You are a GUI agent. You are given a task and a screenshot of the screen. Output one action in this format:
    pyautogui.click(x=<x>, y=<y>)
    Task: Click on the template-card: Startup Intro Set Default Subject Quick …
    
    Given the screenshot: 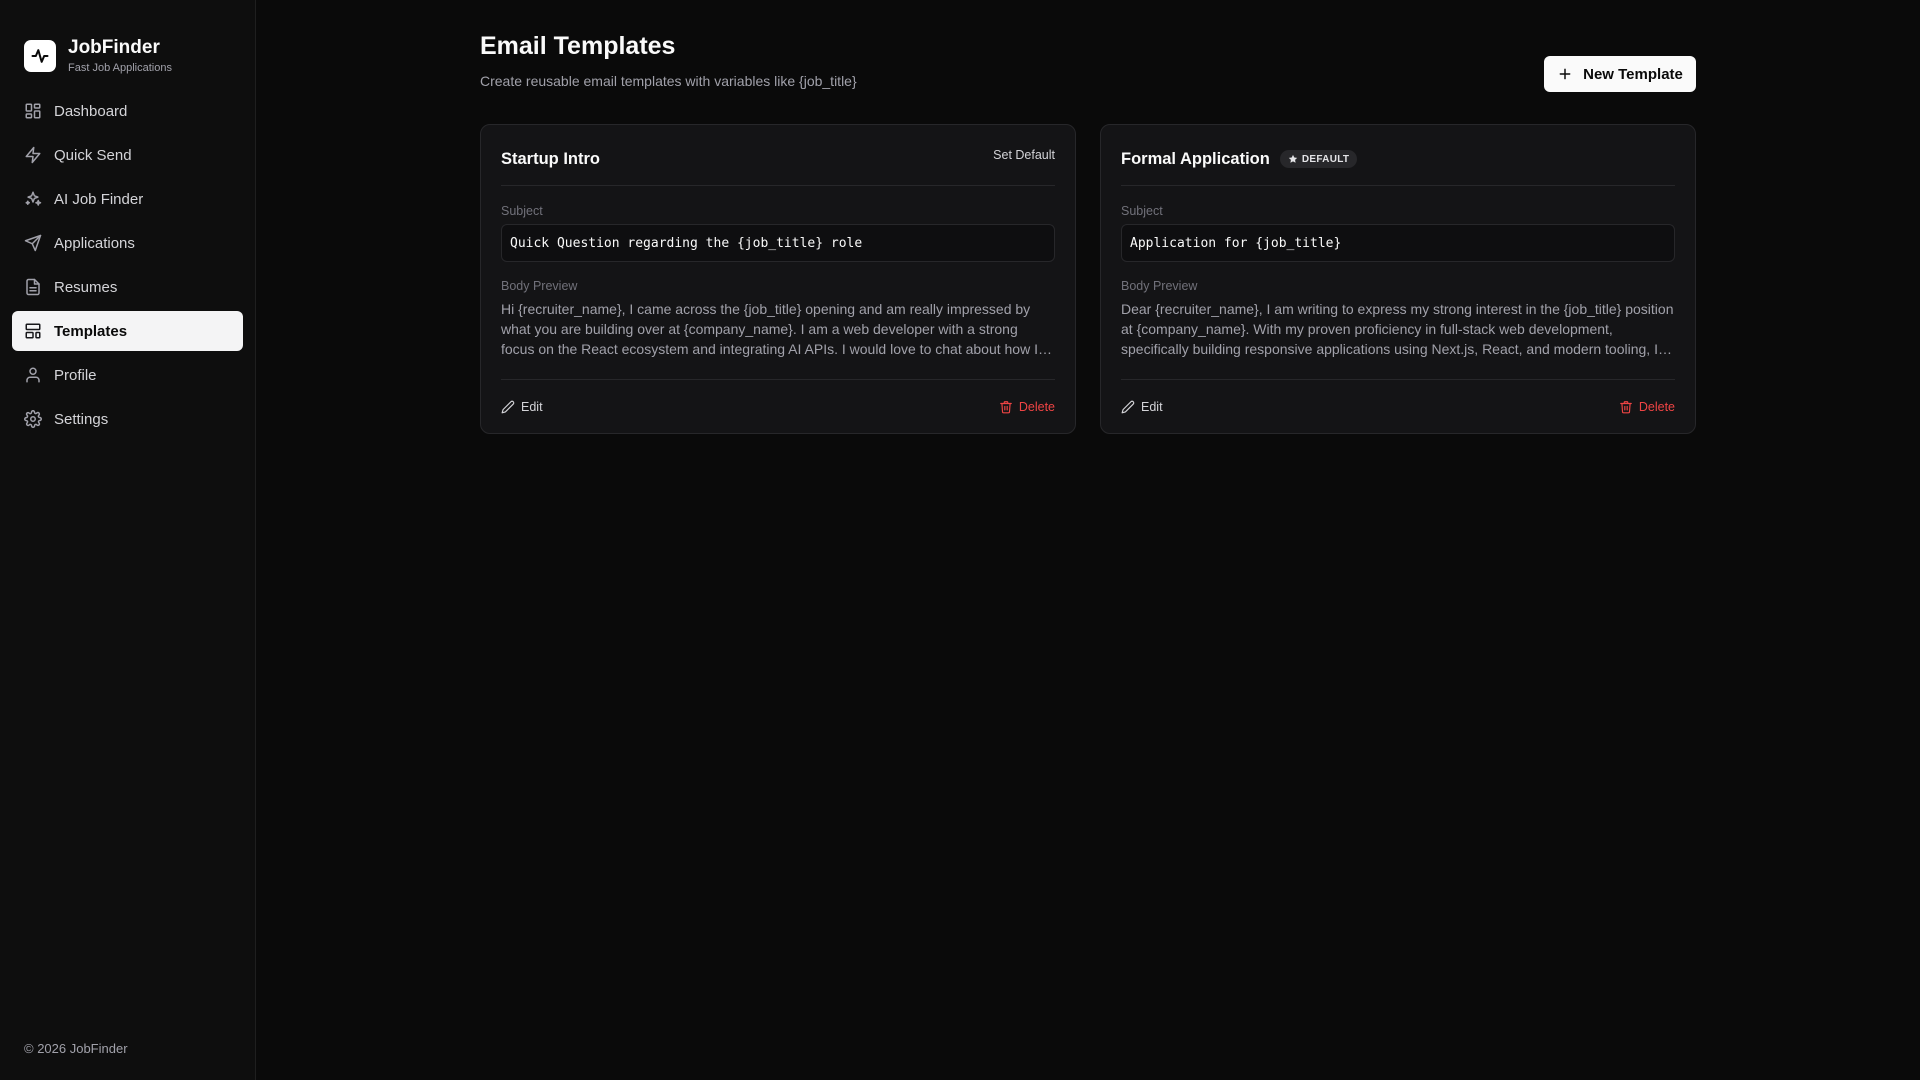 What is the action you would take?
    pyautogui.click(x=778, y=279)
    